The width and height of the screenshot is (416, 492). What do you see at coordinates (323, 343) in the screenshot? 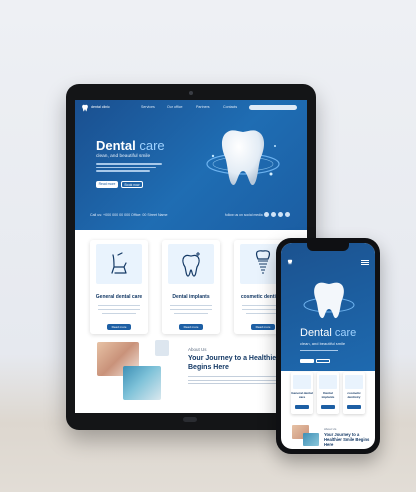
I see `phone-hero-subtitle: clean, and beautiful smile` at bounding box center [323, 343].